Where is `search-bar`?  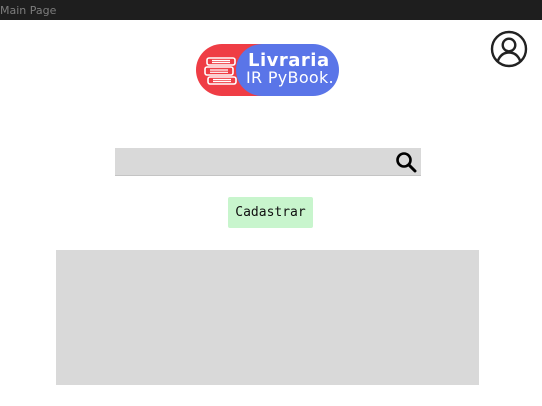 search-bar is located at coordinates (268, 162).